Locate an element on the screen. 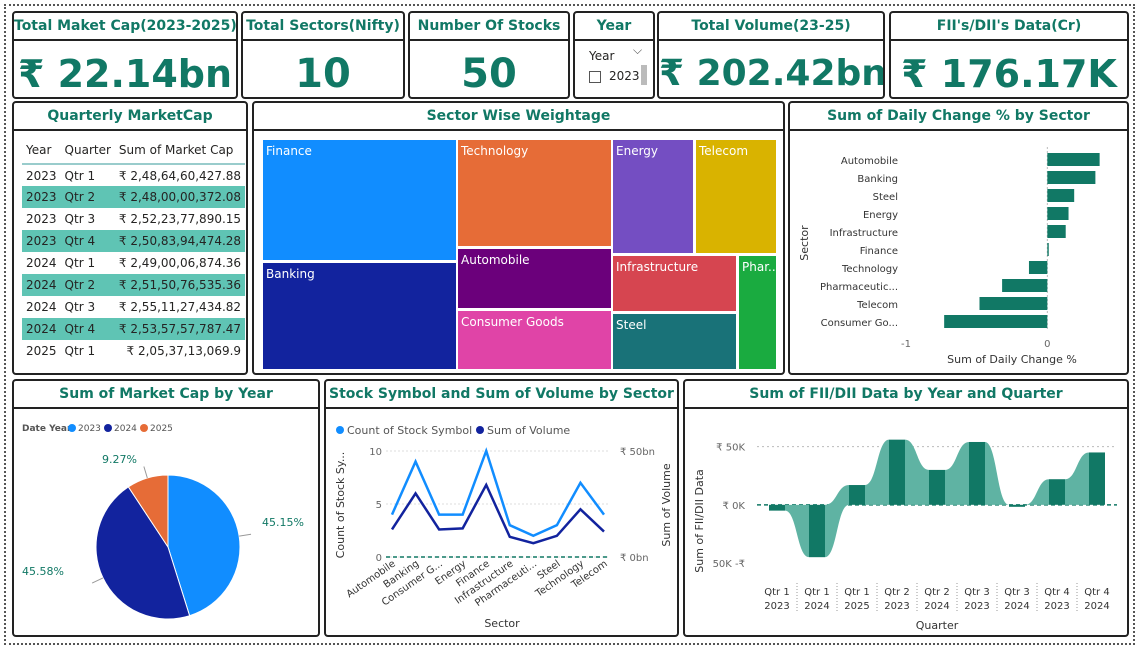  kpi-value: ₹ 22.14bn is located at coordinates (125, 74).